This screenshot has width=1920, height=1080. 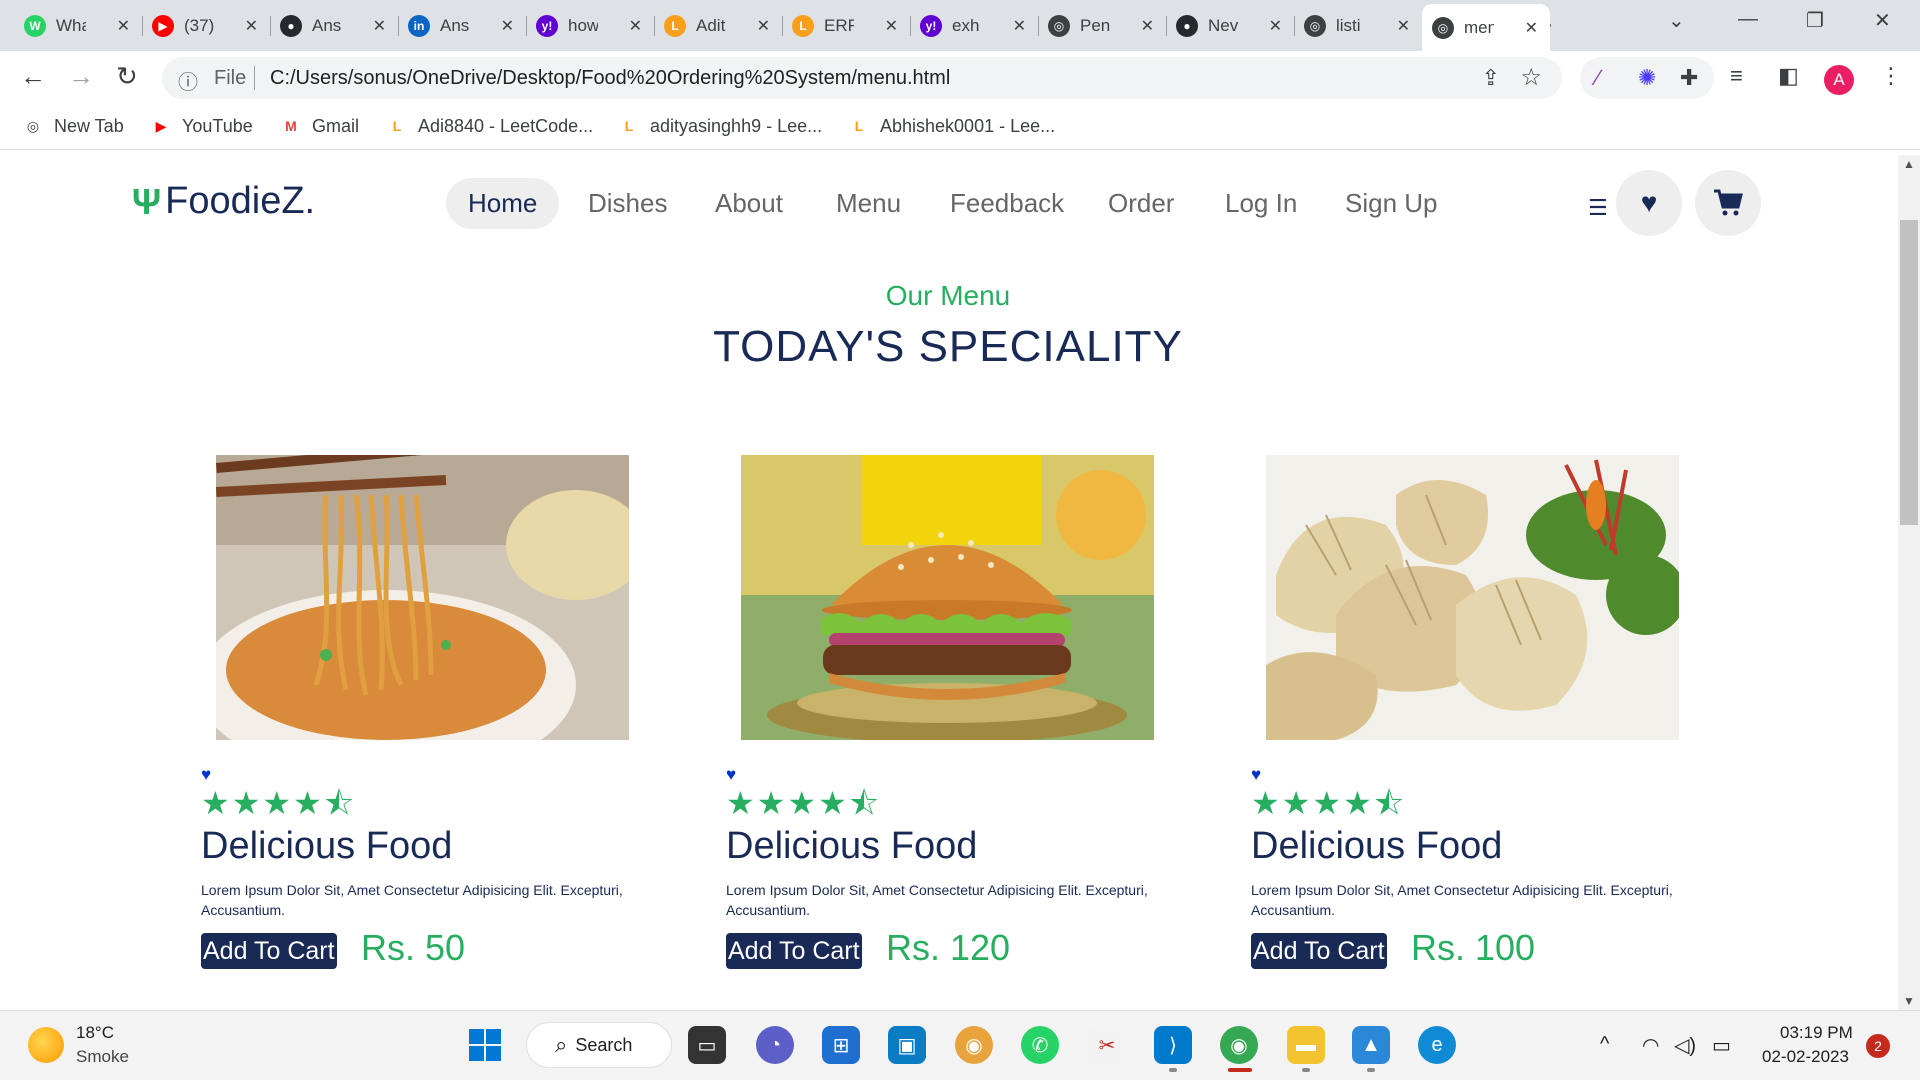 What do you see at coordinates (1141, 203) in the screenshot?
I see `nav-order: Order` at bounding box center [1141, 203].